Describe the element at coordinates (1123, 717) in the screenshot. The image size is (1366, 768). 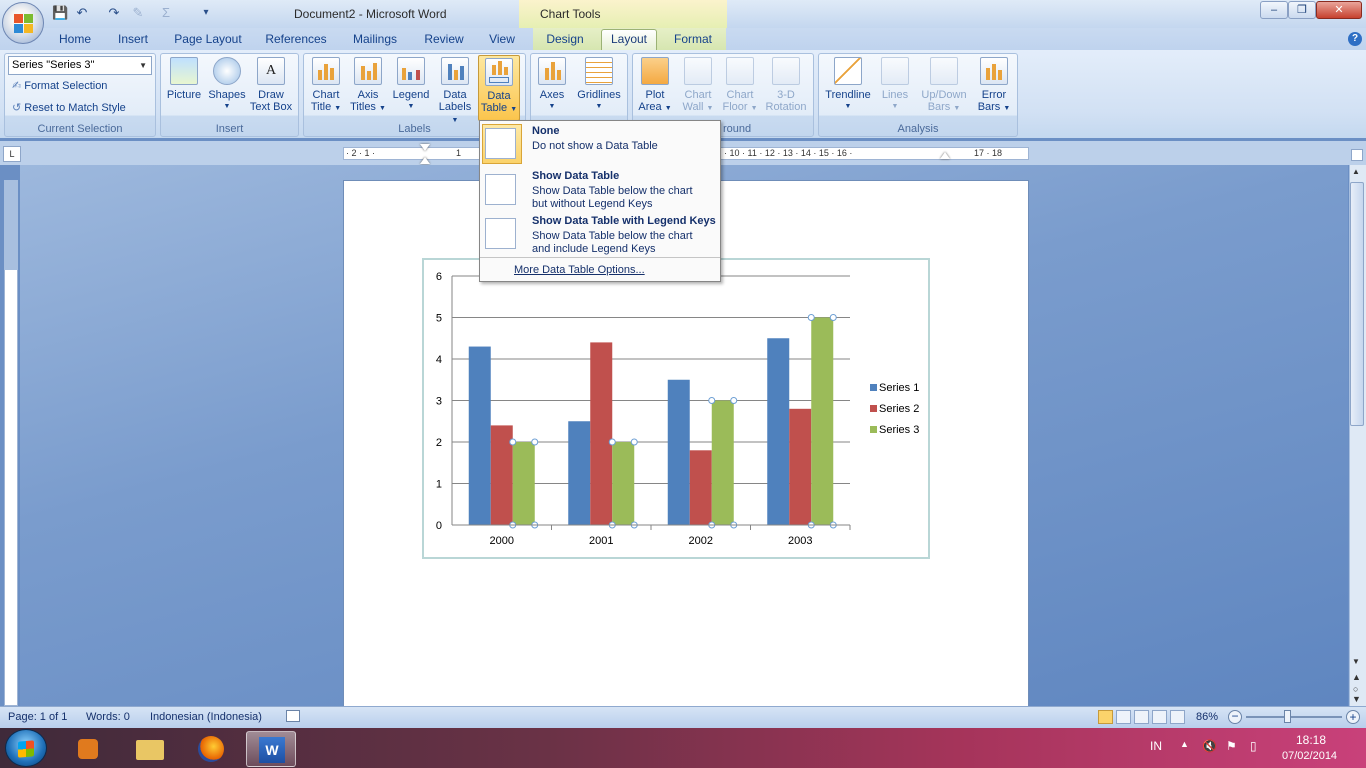
I see `full-screen-reading-icon` at that location.